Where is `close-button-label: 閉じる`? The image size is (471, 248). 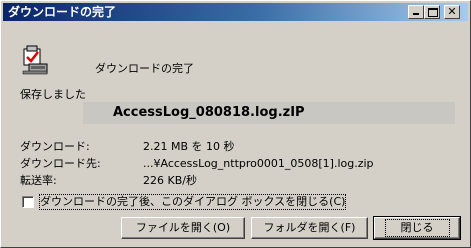
close-button-label: 閉じる is located at coordinates (417, 228).